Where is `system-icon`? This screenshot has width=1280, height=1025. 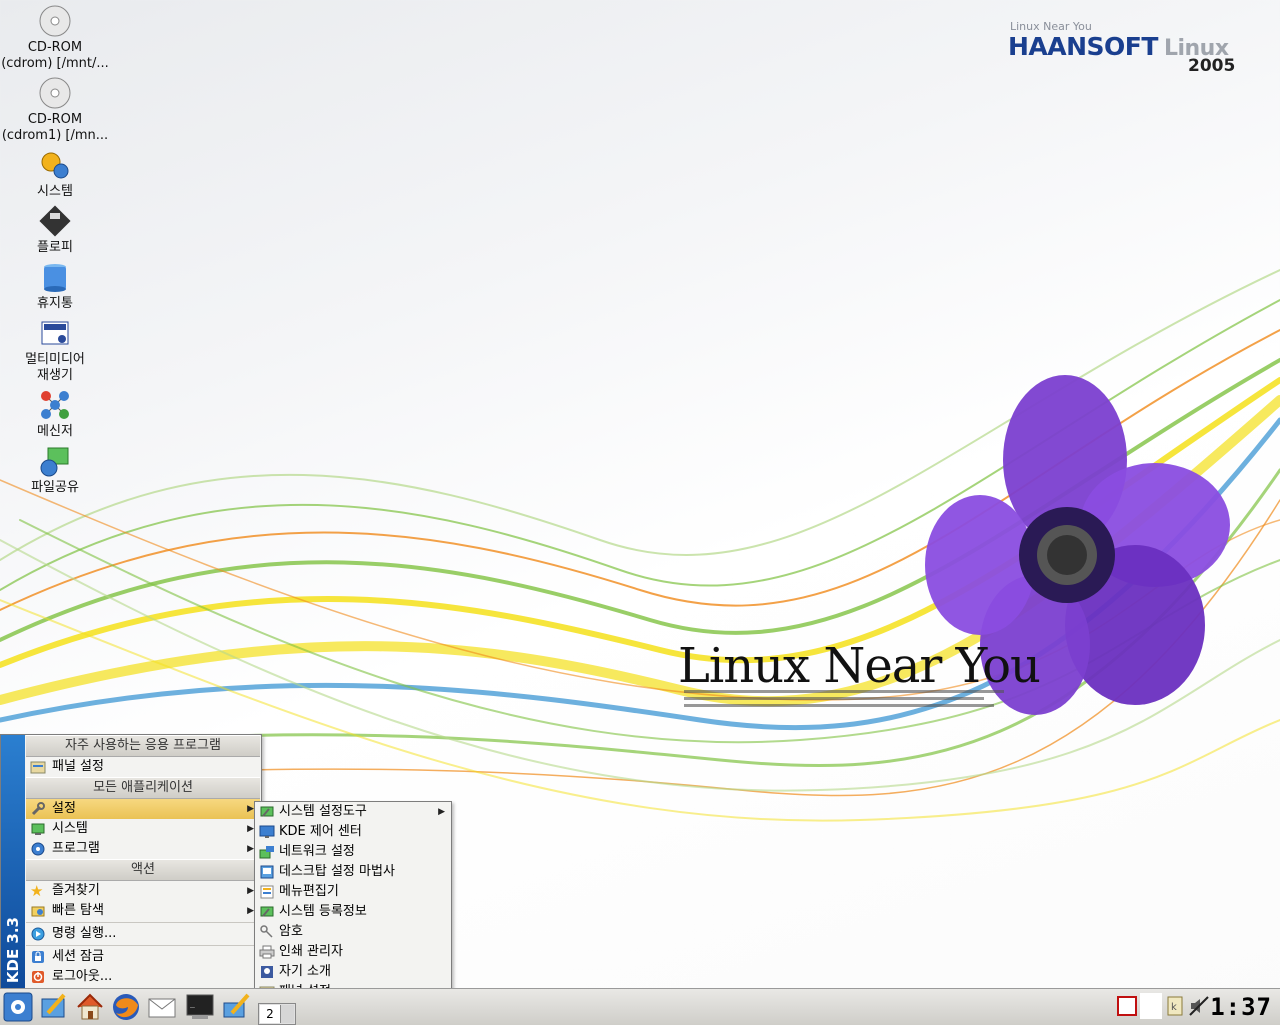
system-icon is located at coordinates (38, 829).